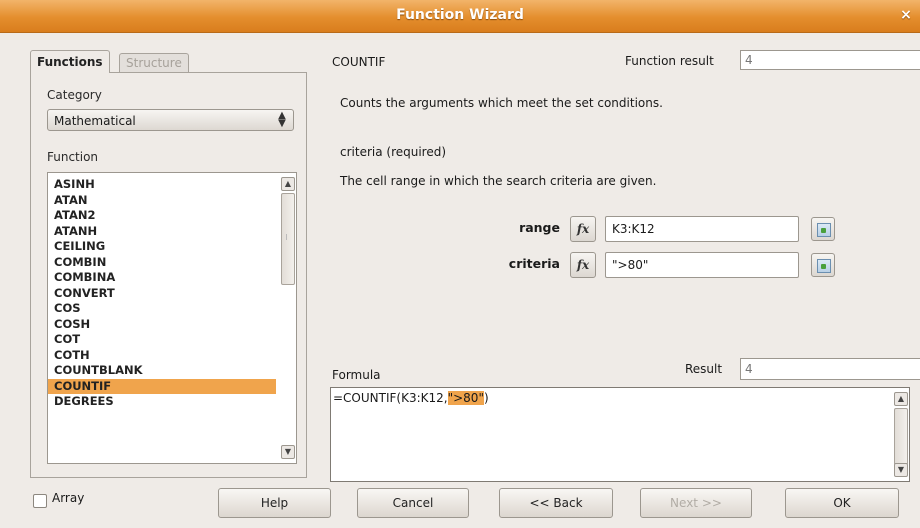  I want to click on list-item: ATAN, so click(162, 201).